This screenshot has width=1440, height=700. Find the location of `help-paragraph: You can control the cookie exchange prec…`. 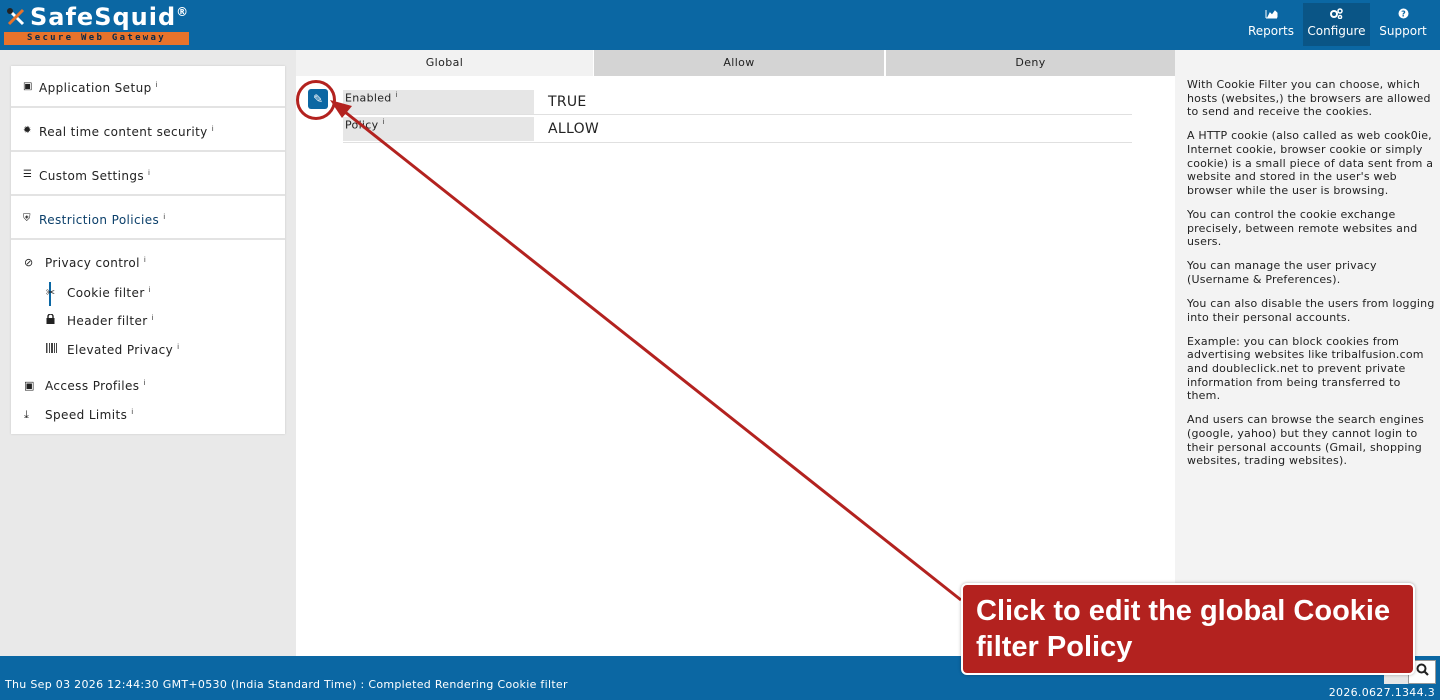

help-paragraph: You can control the cookie exchange prec… is located at coordinates (1302, 228).